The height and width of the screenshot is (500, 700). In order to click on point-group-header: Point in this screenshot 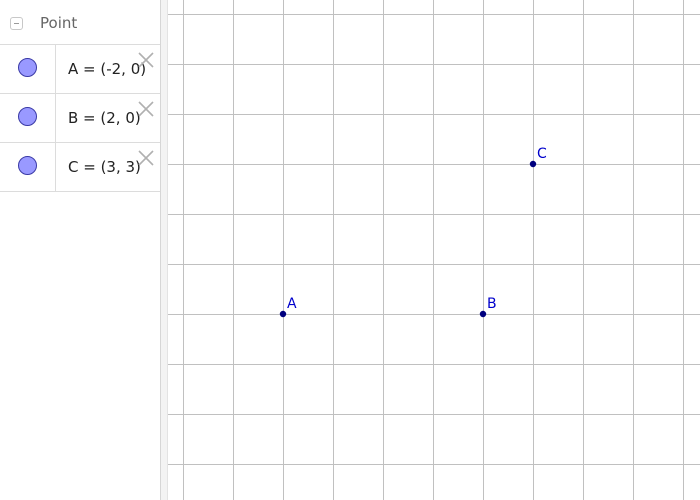, I will do `click(80, 22)`.